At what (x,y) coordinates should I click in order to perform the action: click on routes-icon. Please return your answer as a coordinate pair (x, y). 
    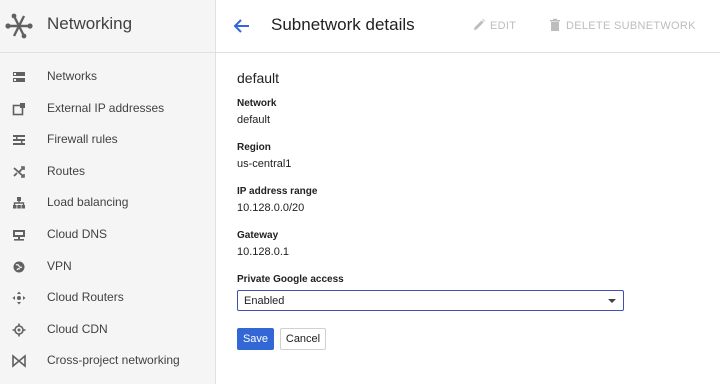
    Looking at the image, I should click on (19, 172).